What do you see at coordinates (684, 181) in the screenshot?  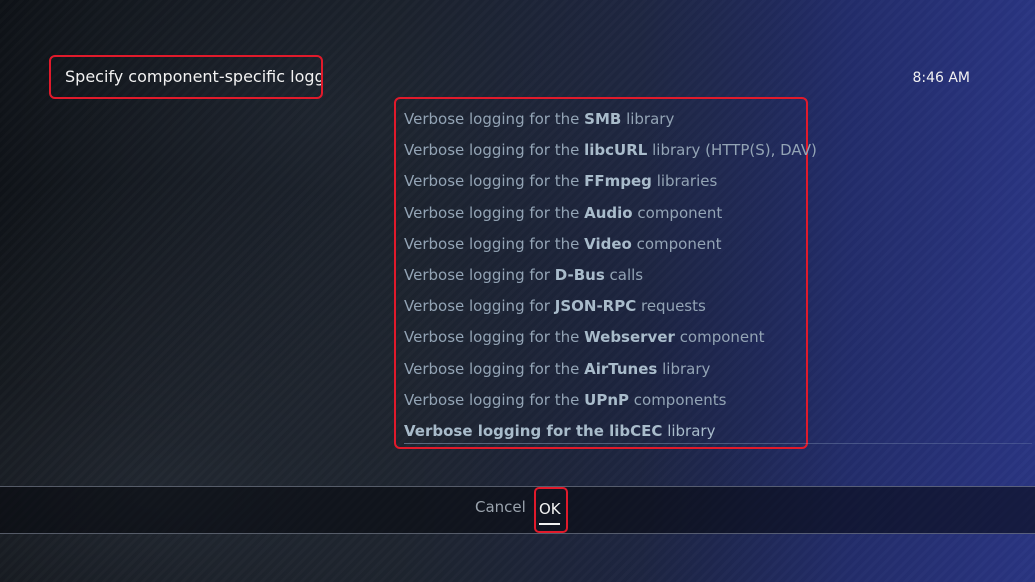 I see `item-suffix: libraries` at bounding box center [684, 181].